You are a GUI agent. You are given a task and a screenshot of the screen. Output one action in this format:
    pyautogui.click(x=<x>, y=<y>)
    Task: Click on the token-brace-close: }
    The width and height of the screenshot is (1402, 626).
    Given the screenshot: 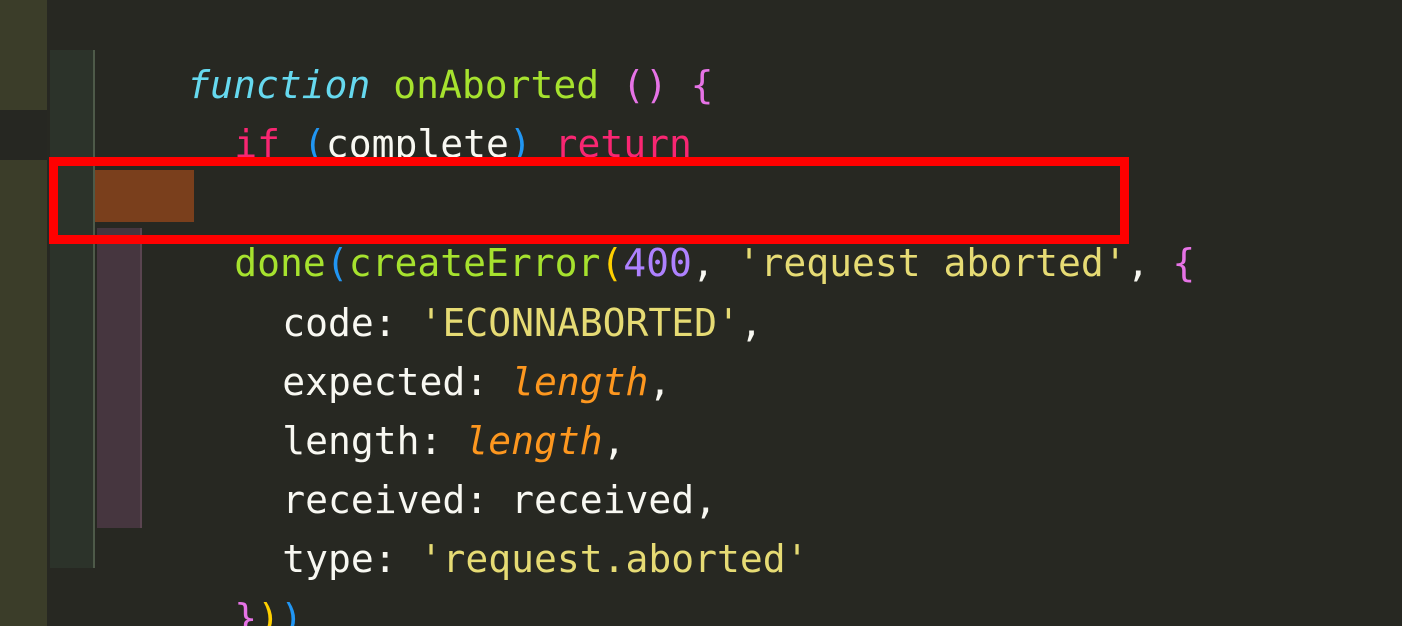 What is the action you would take?
    pyautogui.click(x=246, y=610)
    